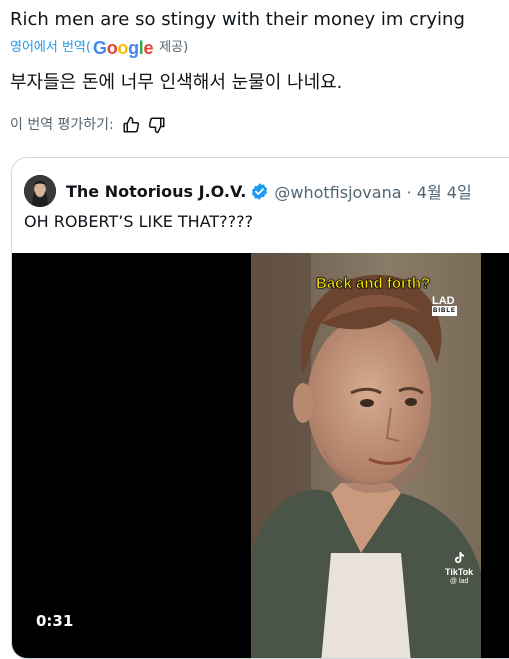 Image resolution: width=509 pixels, height=659 pixels. I want to click on translated-text: 부자들은 돈에 너무 인색해서 눈물이 나네요., so click(176, 82).